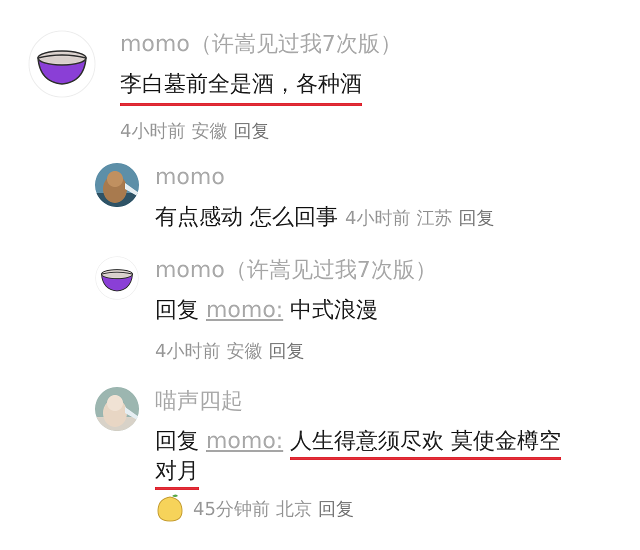 Image resolution: width=640 pixels, height=550 pixels. What do you see at coordinates (241, 88) in the screenshot?
I see `comment-text: 李白墓前全是酒，各种酒` at bounding box center [241, 88].